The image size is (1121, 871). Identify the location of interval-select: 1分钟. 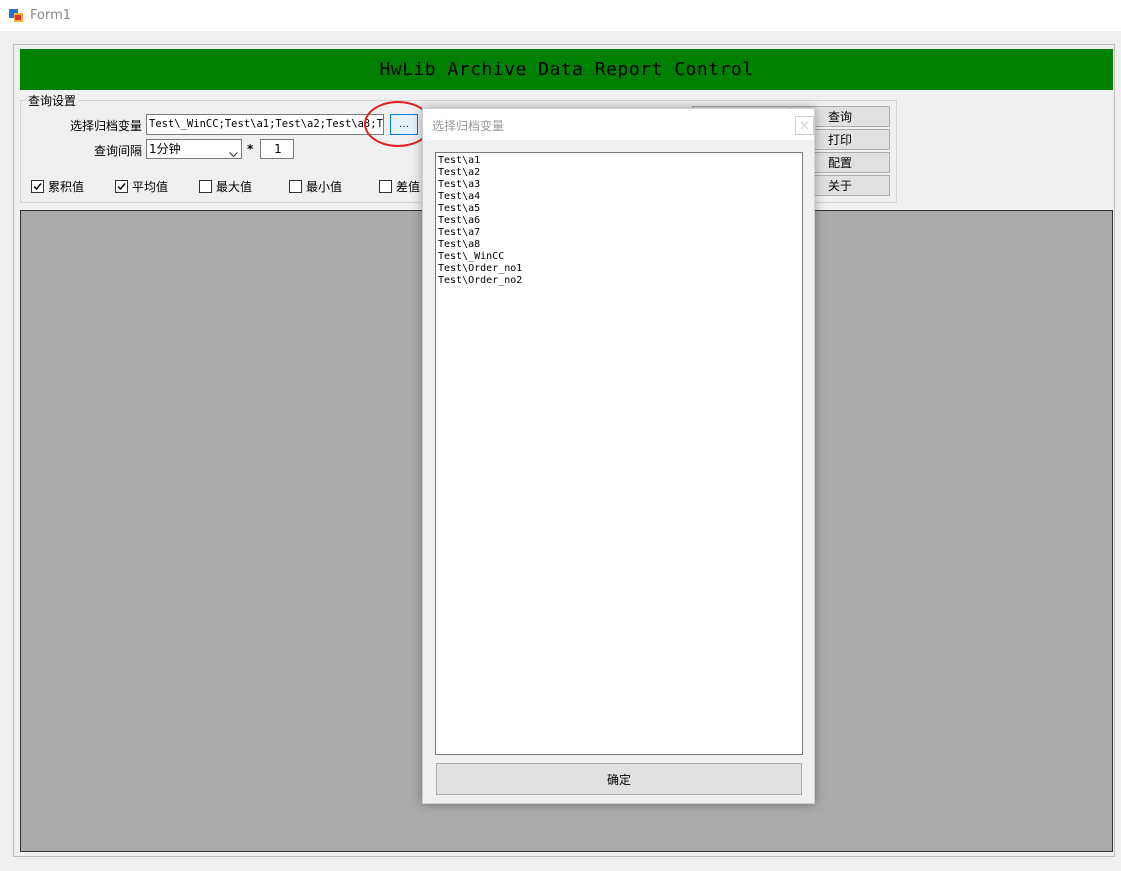
(194, 149).